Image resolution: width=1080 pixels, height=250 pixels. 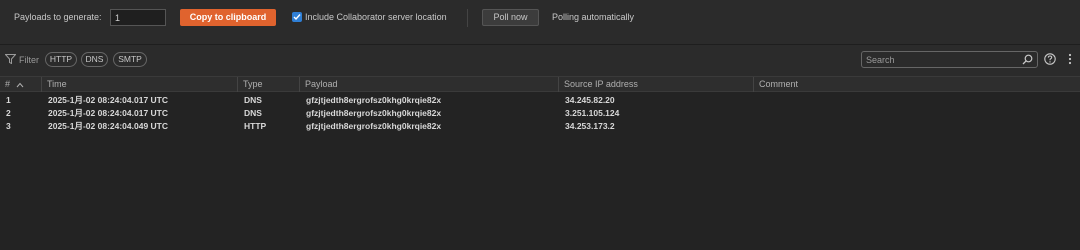 What do you see at coordinates (138, 17) in the screenshot?
I see `payloads-count-input` at bounding box center [138, 17].